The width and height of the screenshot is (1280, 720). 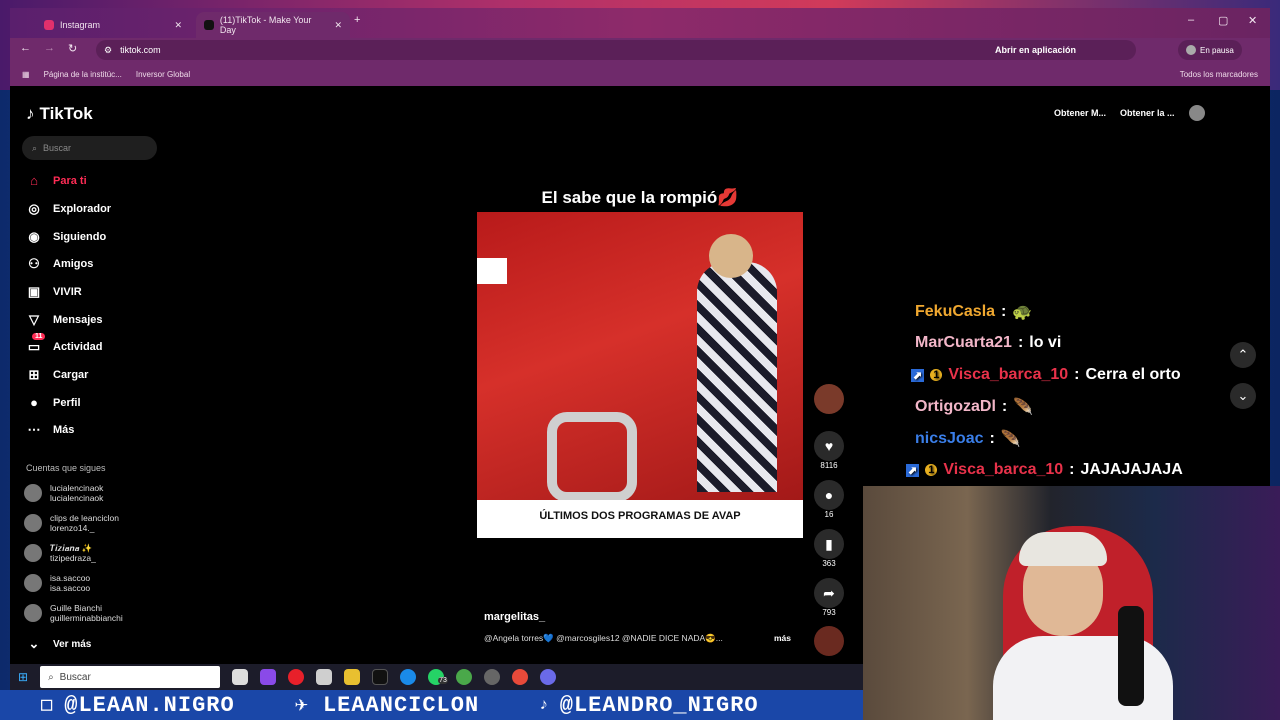 What do you see at coordinates (357, 20) in the screenshot?
I see `new-tab-button: +` at bounding box center [357, 20].